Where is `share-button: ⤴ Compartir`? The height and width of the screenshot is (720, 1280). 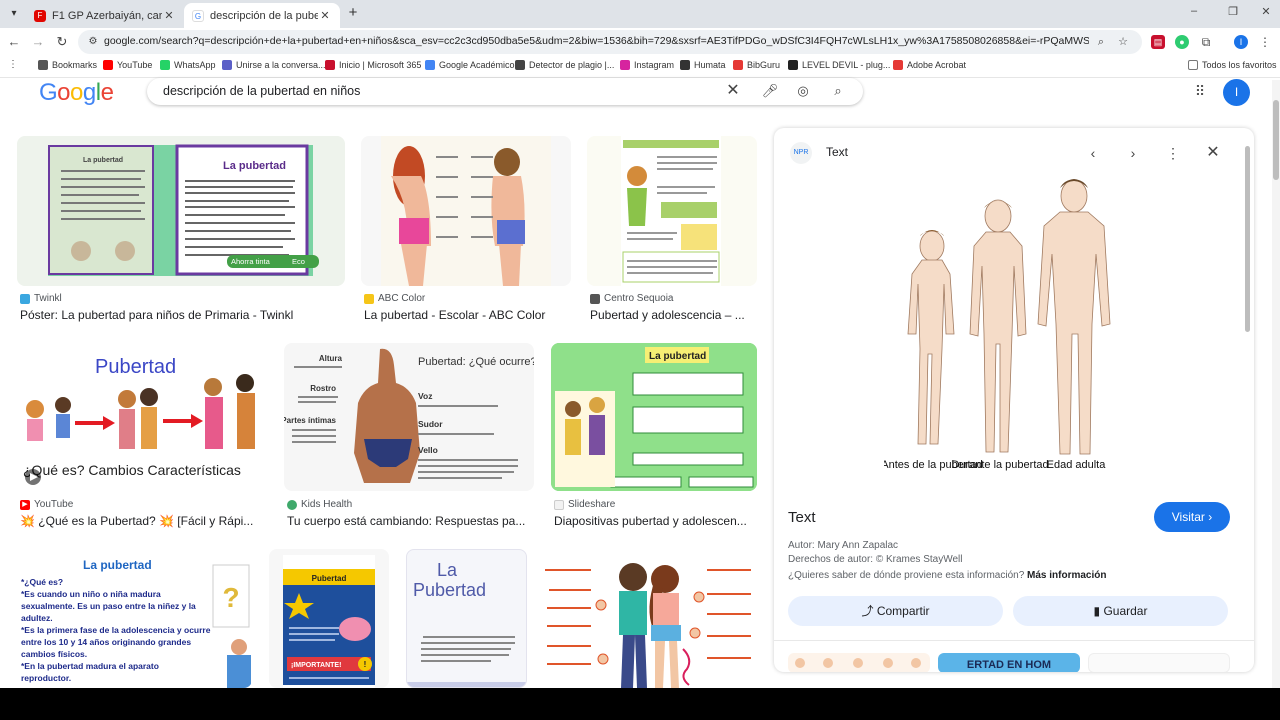 share-button: ⤴ Compartir is located at coordinates (895, 611).